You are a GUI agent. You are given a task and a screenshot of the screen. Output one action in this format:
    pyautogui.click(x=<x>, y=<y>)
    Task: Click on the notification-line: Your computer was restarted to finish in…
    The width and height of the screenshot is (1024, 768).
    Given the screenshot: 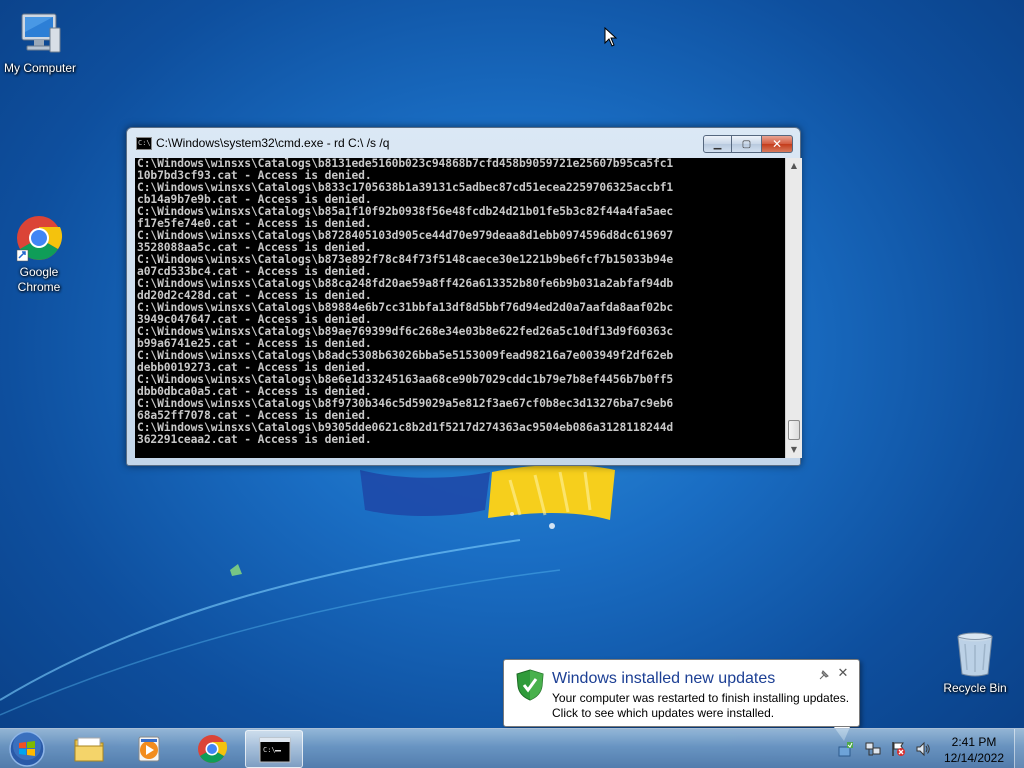 What is the action you would take?
    pyautogui.click(x=701, y=698)
    